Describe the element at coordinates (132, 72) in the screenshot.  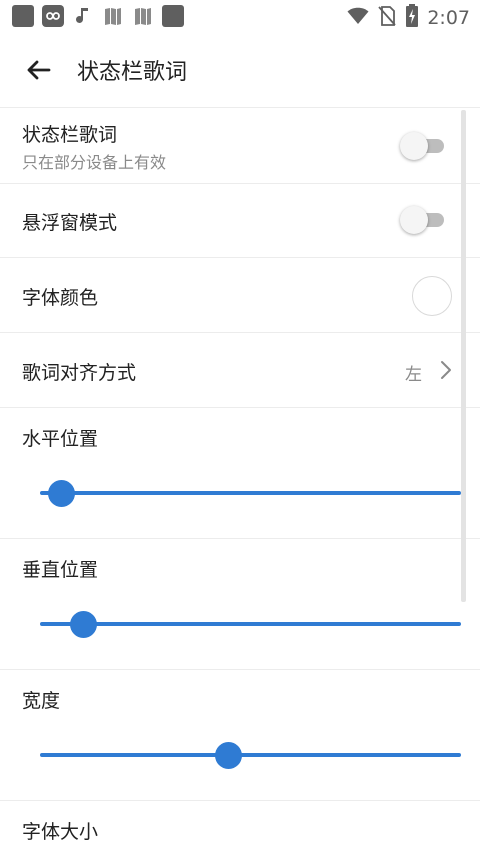
I see `page-title: 状态栏歌词` at that location.